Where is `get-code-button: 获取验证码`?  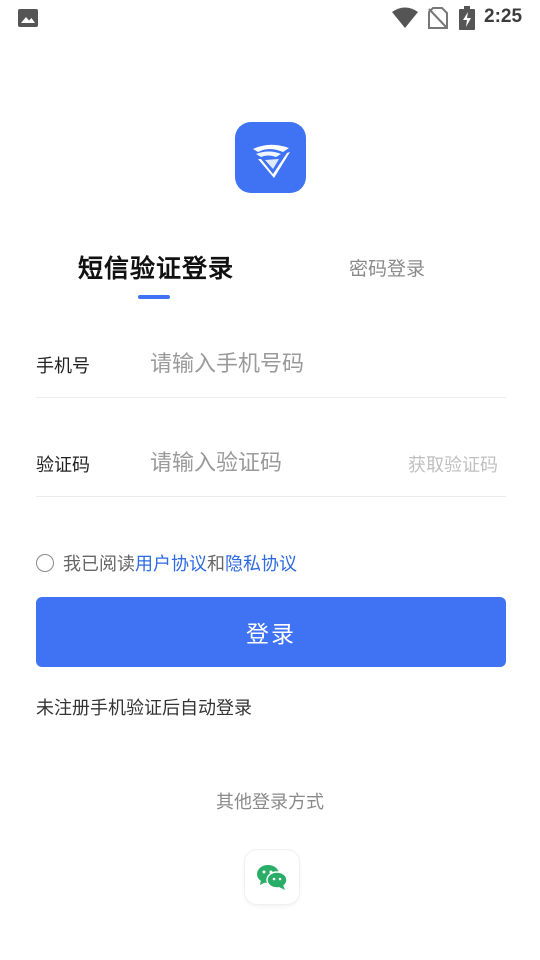
get-code-button: 获取验证码 is located at coordinates (453, 464).